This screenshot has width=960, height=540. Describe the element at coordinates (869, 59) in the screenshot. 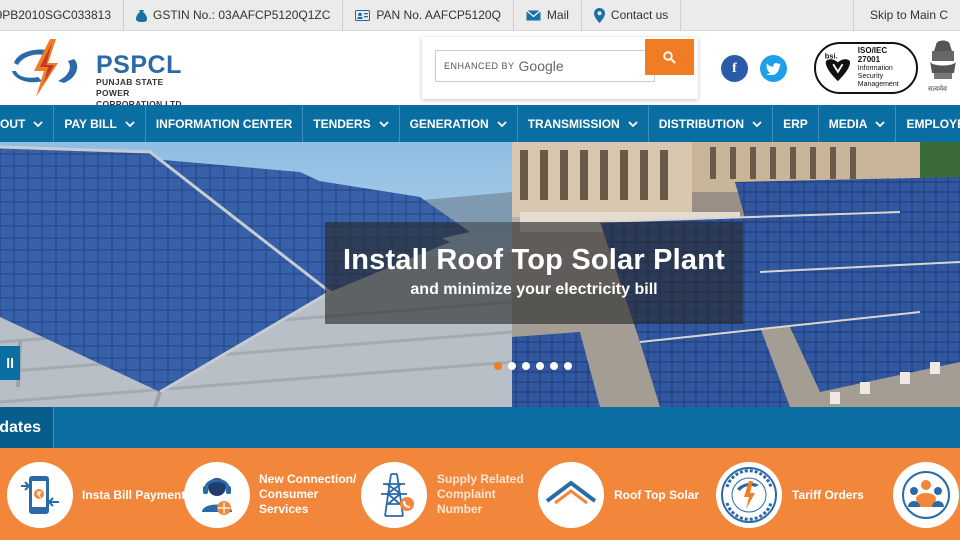

I see `iso-line-2: 27001` at that location.